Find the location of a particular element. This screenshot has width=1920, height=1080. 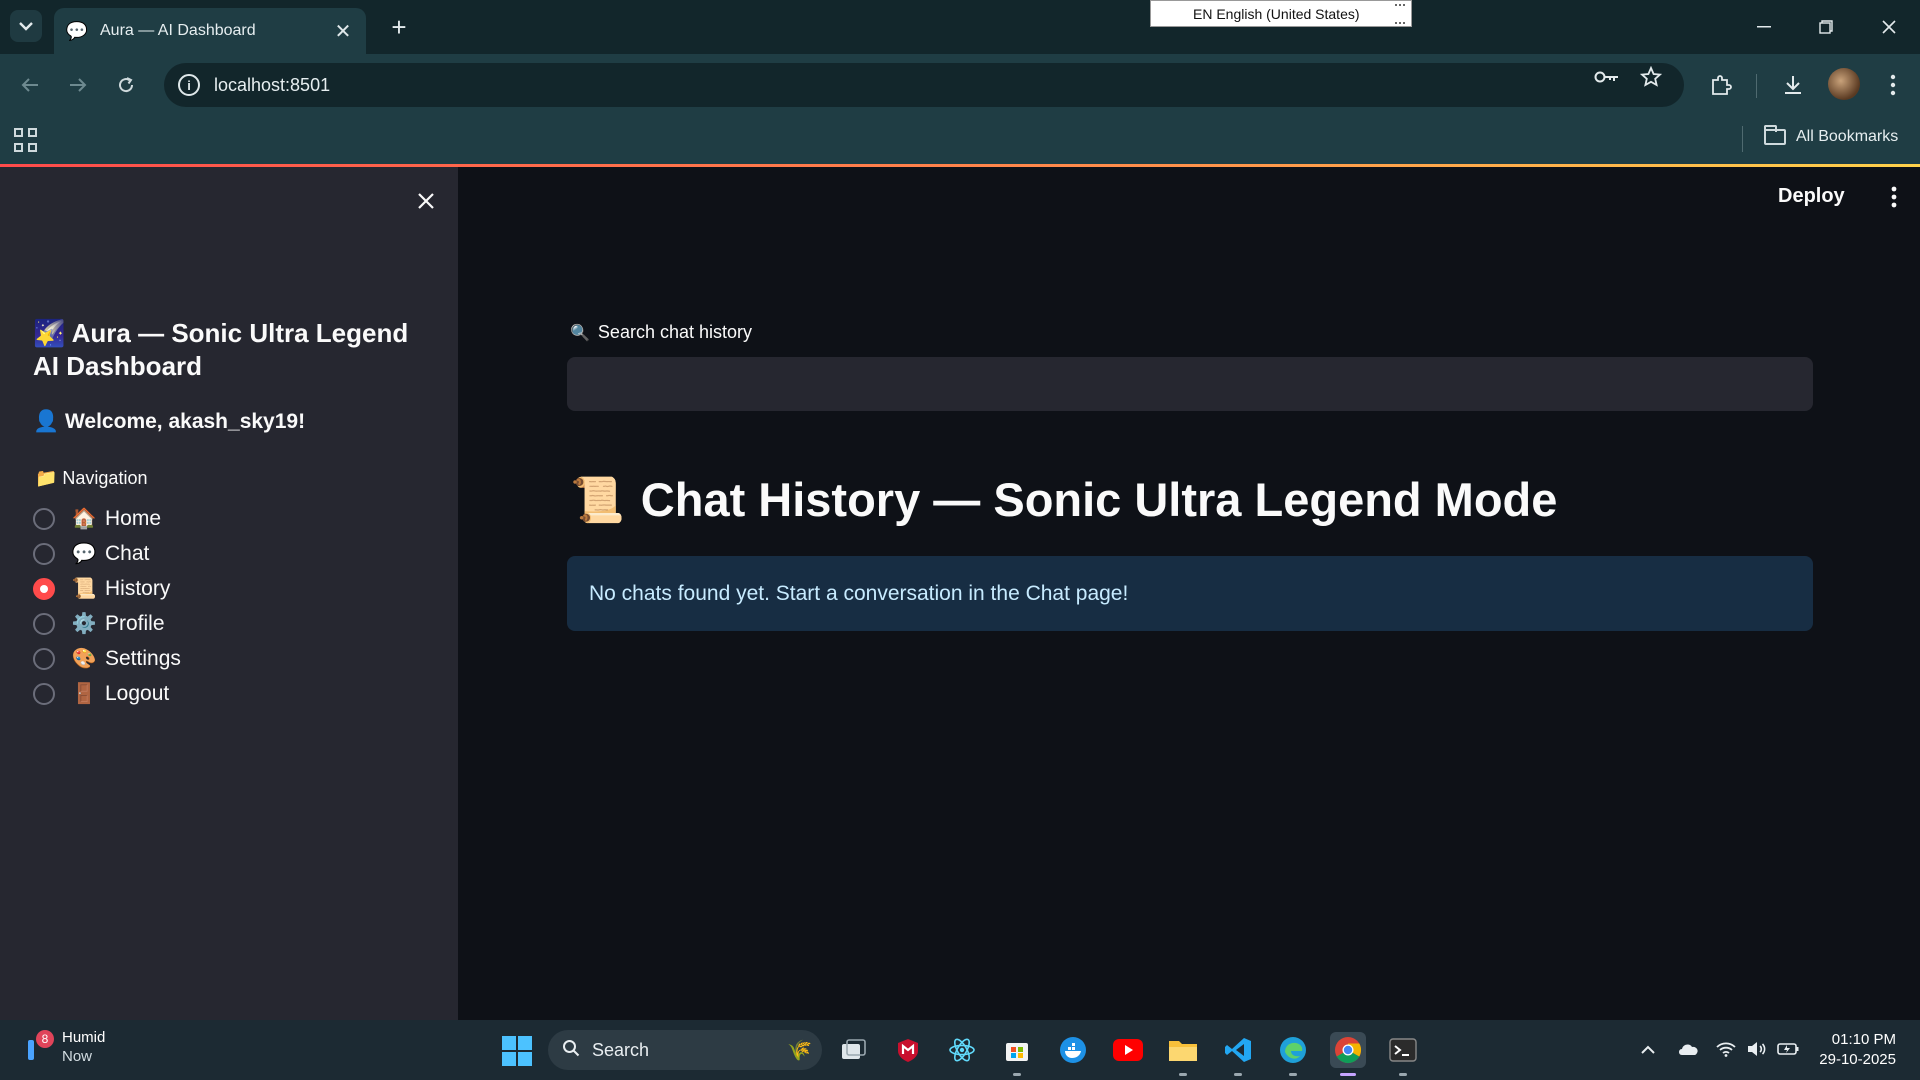

tab-title: Aura — AI Dashboard is located at coordinates (178, 30).